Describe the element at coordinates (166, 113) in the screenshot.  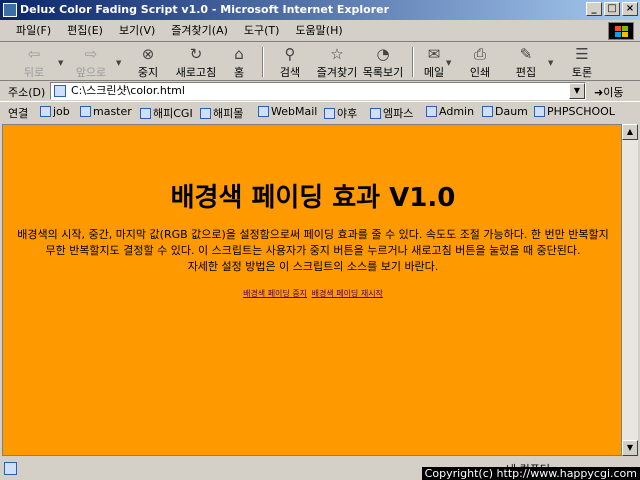
I see `link-happycgi: 해피CGI` at that location.